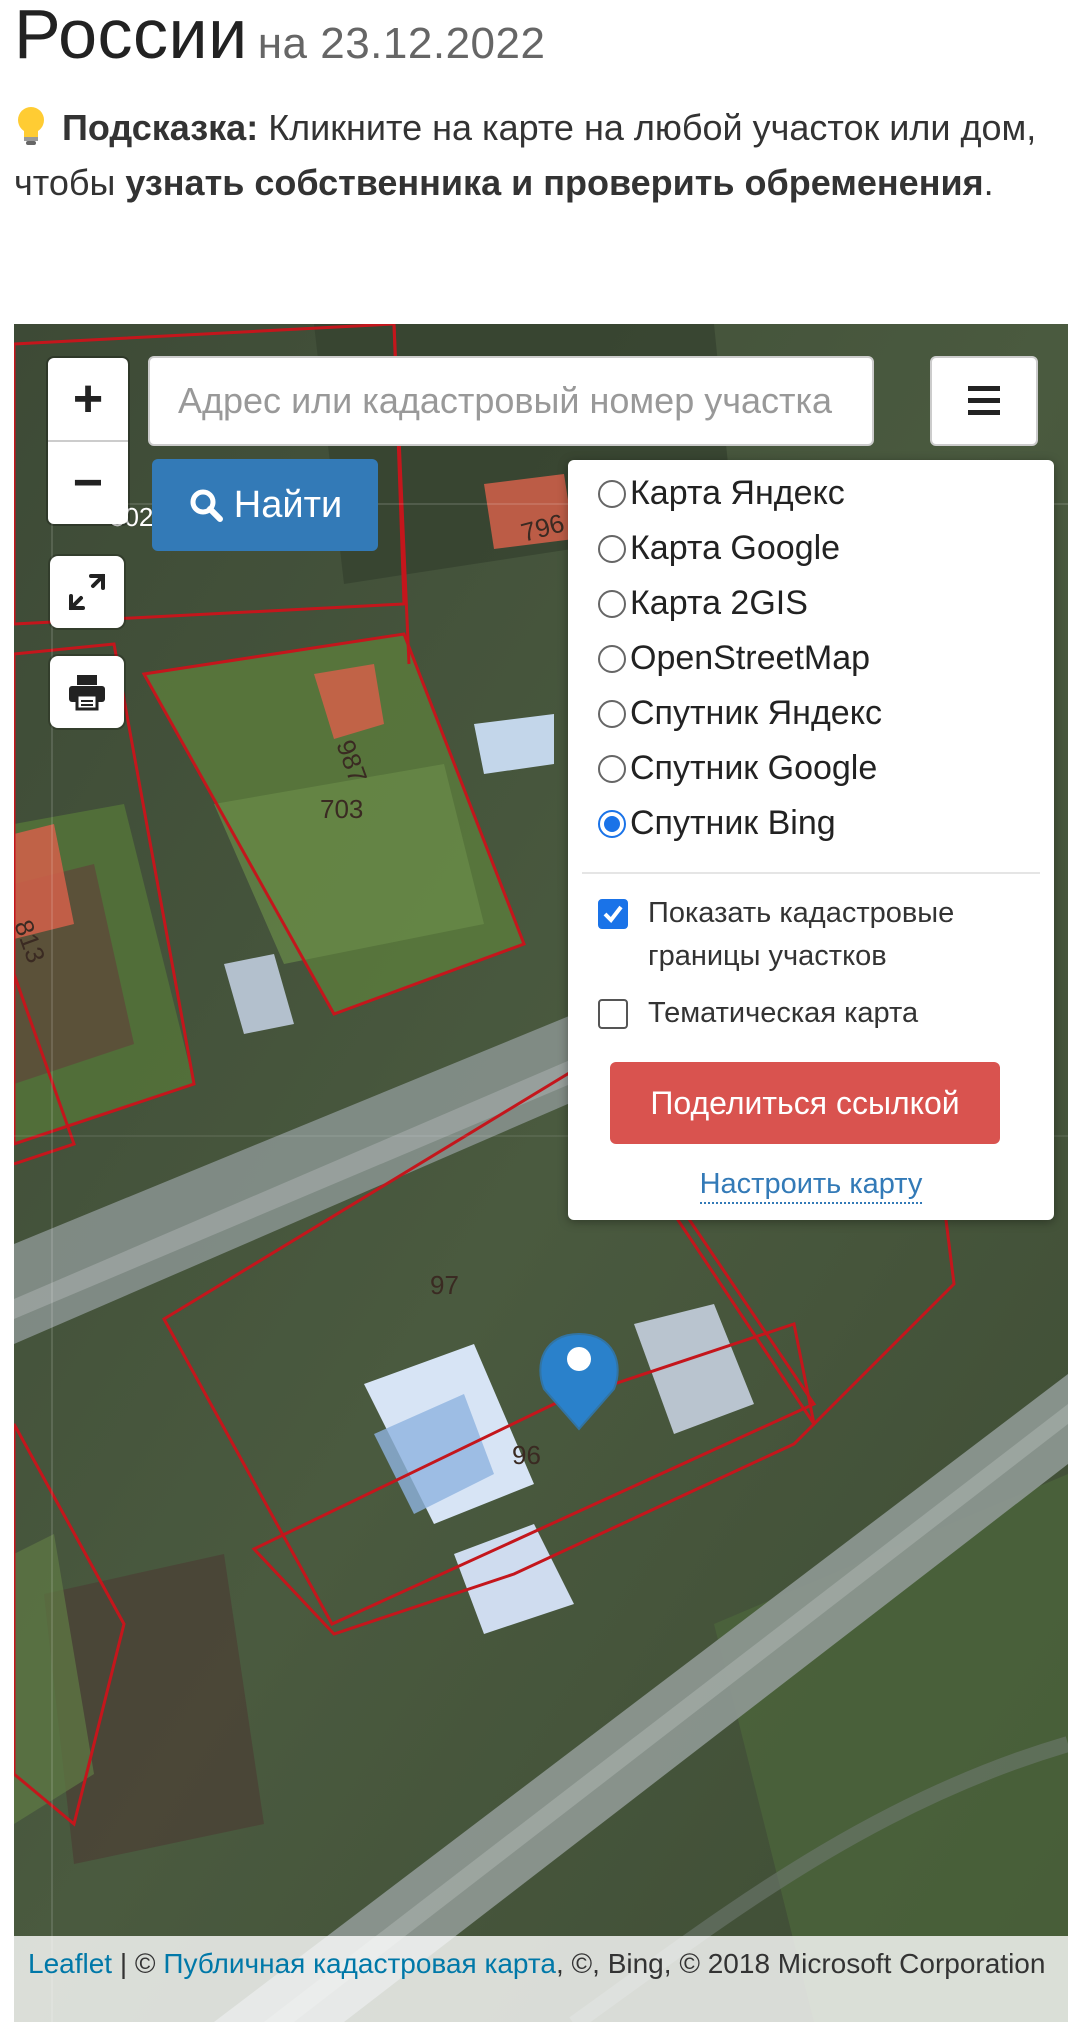 The width and height of the screenshot is (1080, 2022). I want to click on printer-icon, so click(87, 693).